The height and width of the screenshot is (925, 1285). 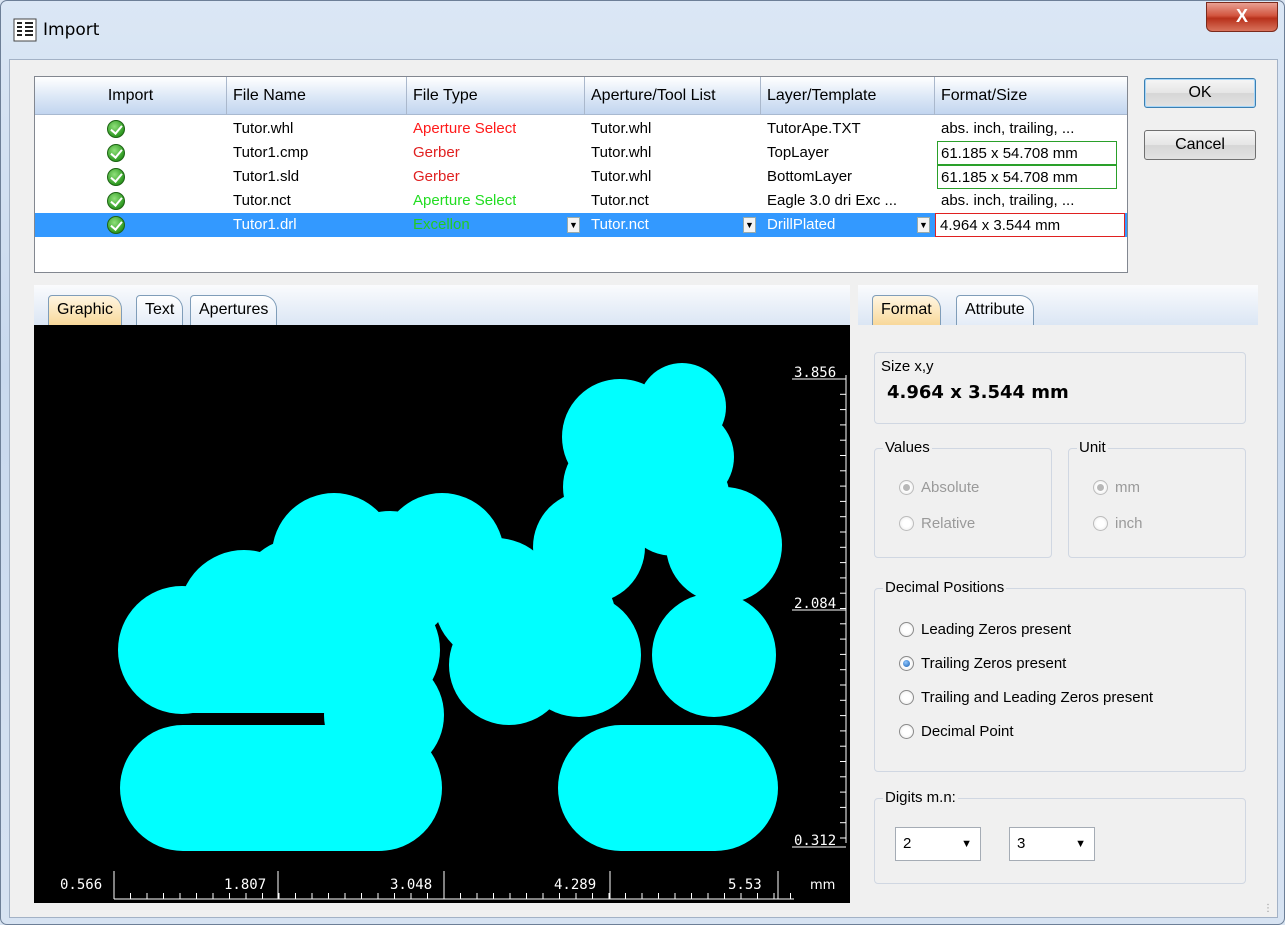 I want to click on resize-grip-icon: ⋮, so click(x=1268, y=908).